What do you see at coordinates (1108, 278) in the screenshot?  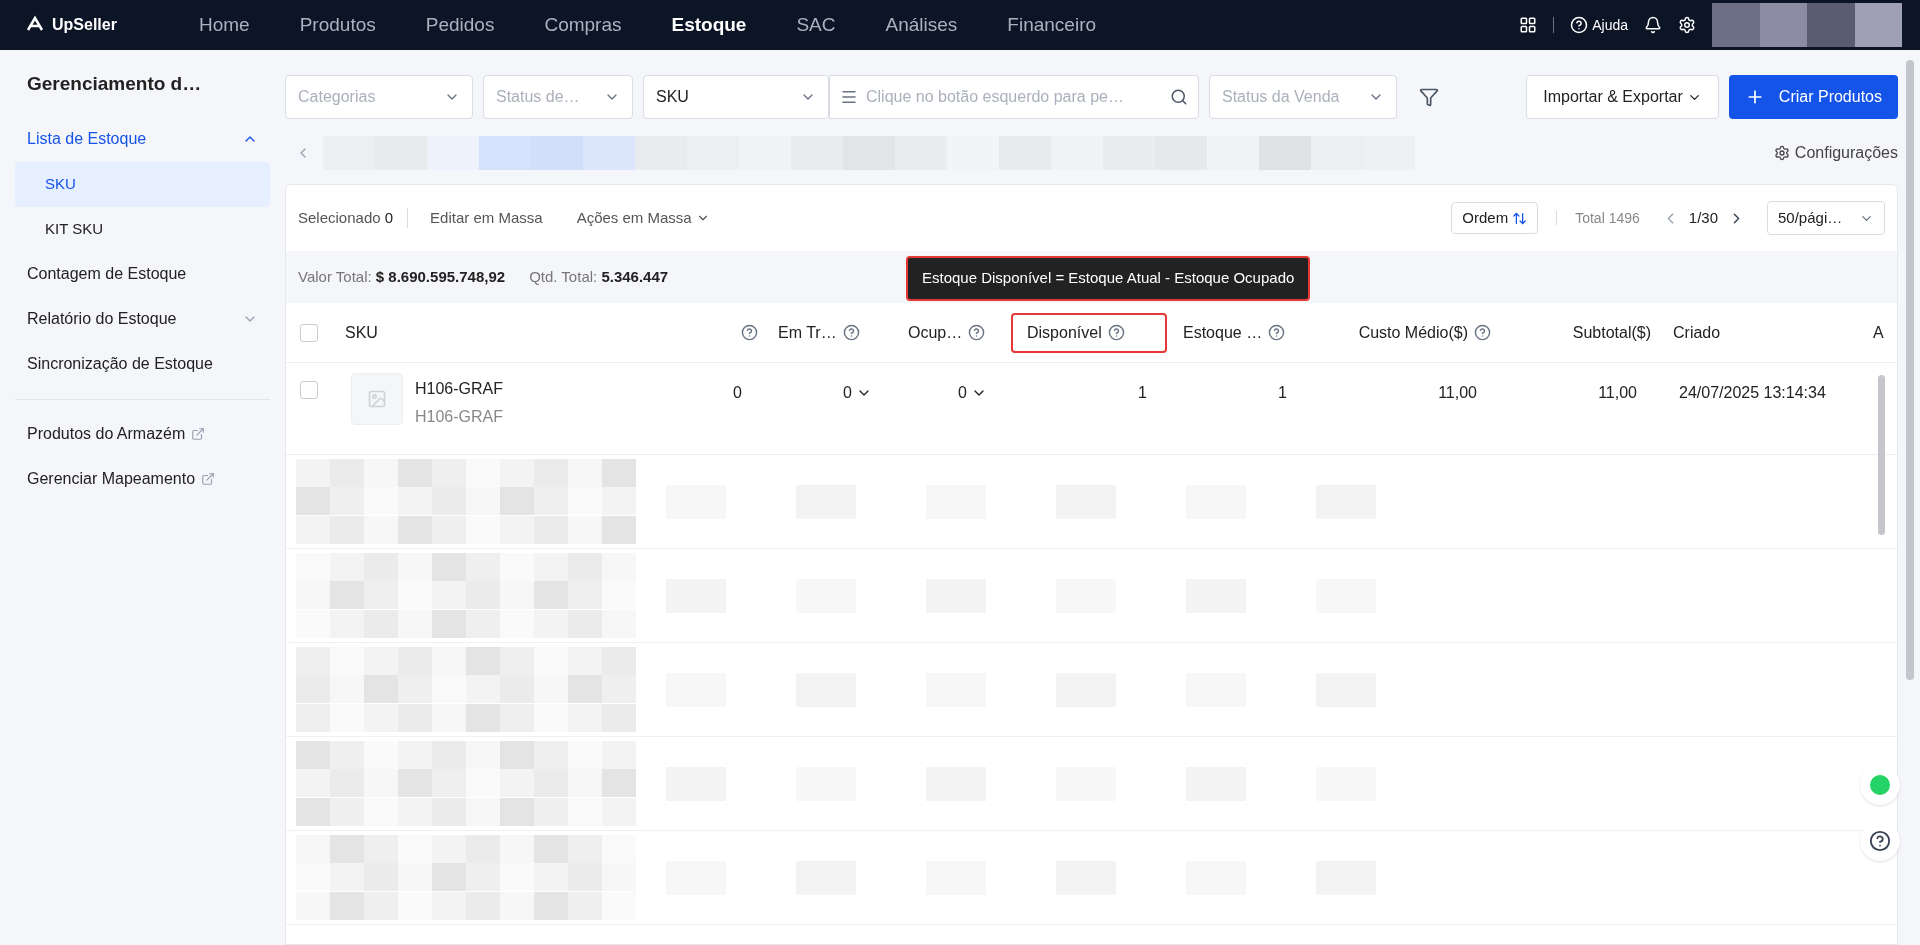 I see `tooltip: Estoque Disponível = Estoque Atual - Estoque Ocupado` at bounding box center [1108, 278].